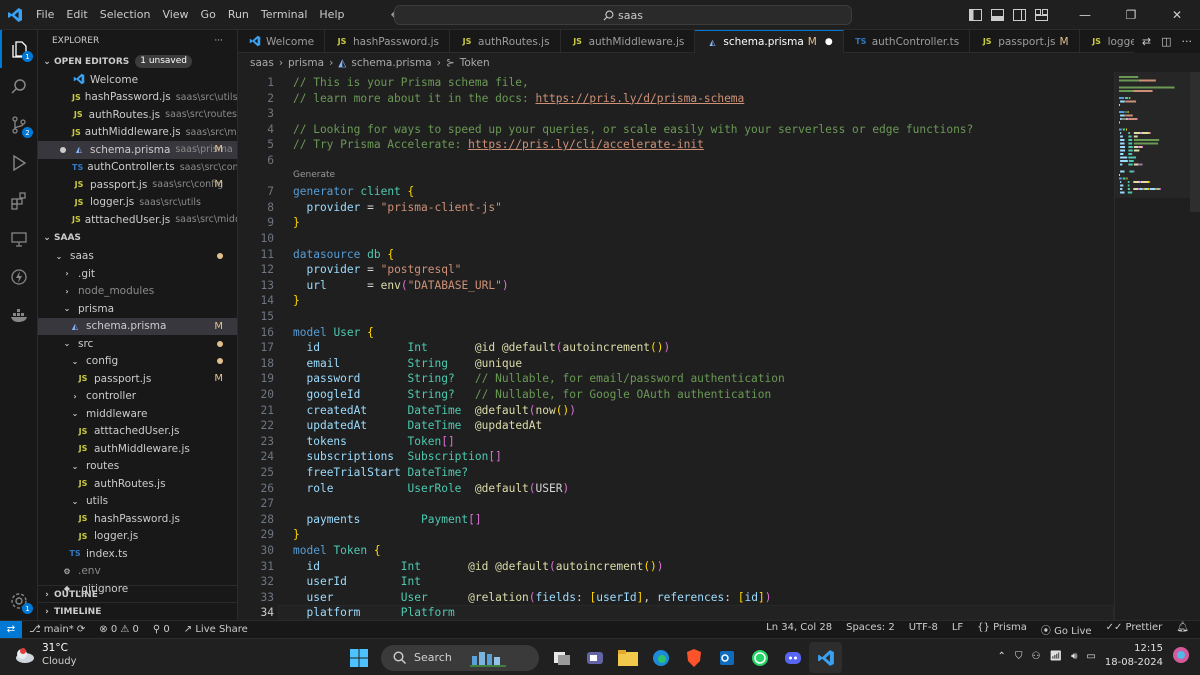  Describe the element at coordinates (119, 629) in the screenshot. I see `problems-indicator: ⊗ 0 ⚠ 0` at that location.